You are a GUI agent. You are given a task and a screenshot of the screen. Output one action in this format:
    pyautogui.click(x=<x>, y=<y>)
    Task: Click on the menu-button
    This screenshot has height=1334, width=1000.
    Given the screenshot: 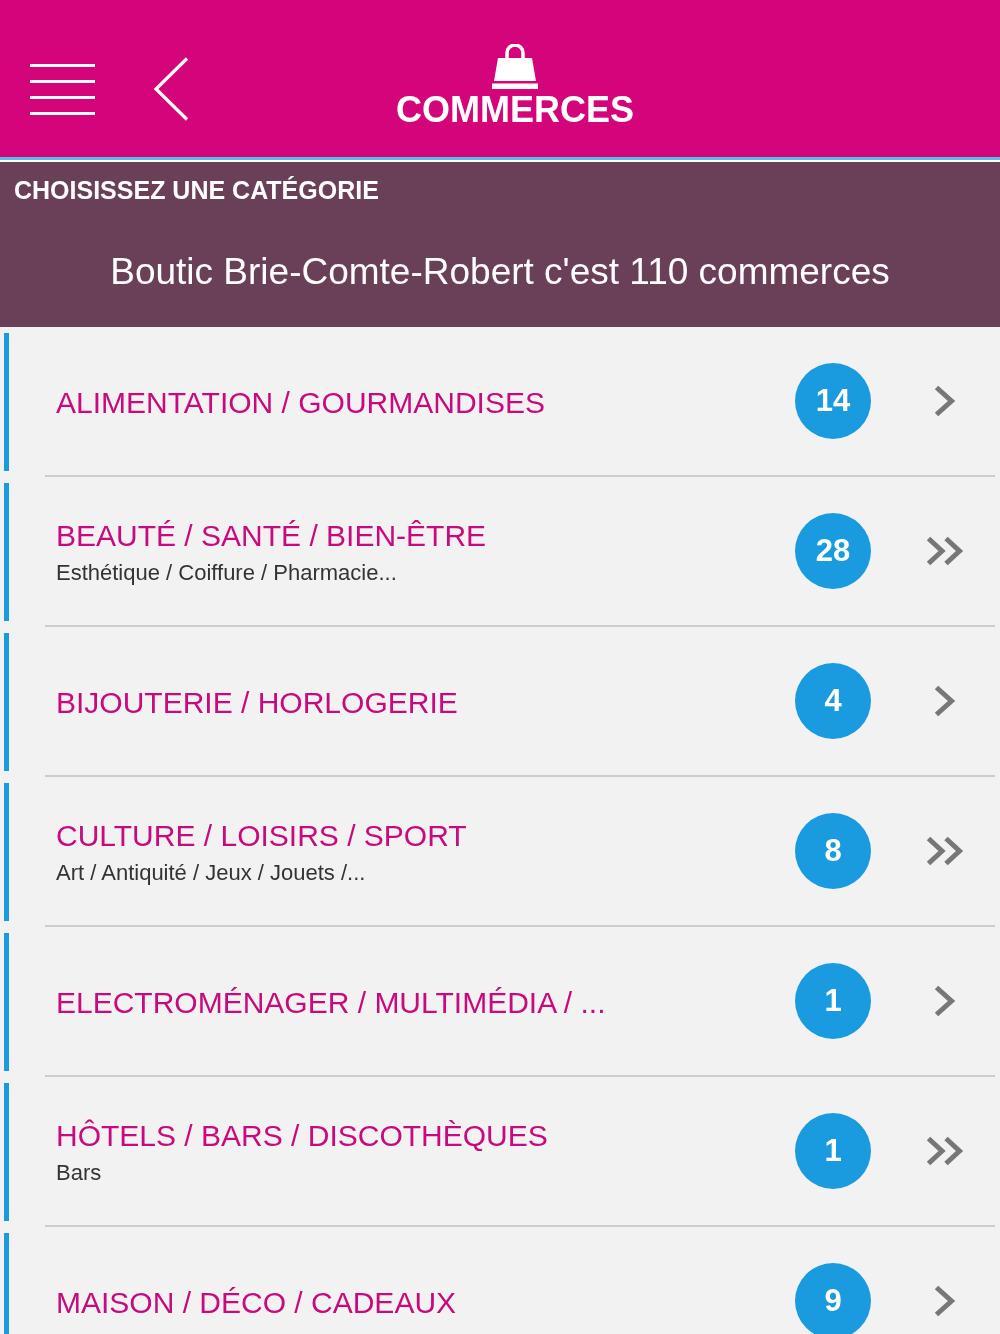 What is the action you would take?
    pyautogui.click(x=62, y=89)
    